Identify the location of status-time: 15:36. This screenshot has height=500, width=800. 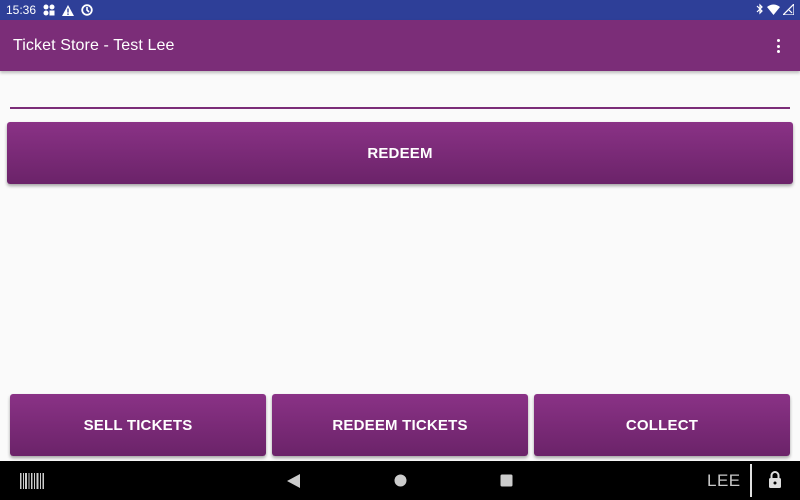
(21, 10).